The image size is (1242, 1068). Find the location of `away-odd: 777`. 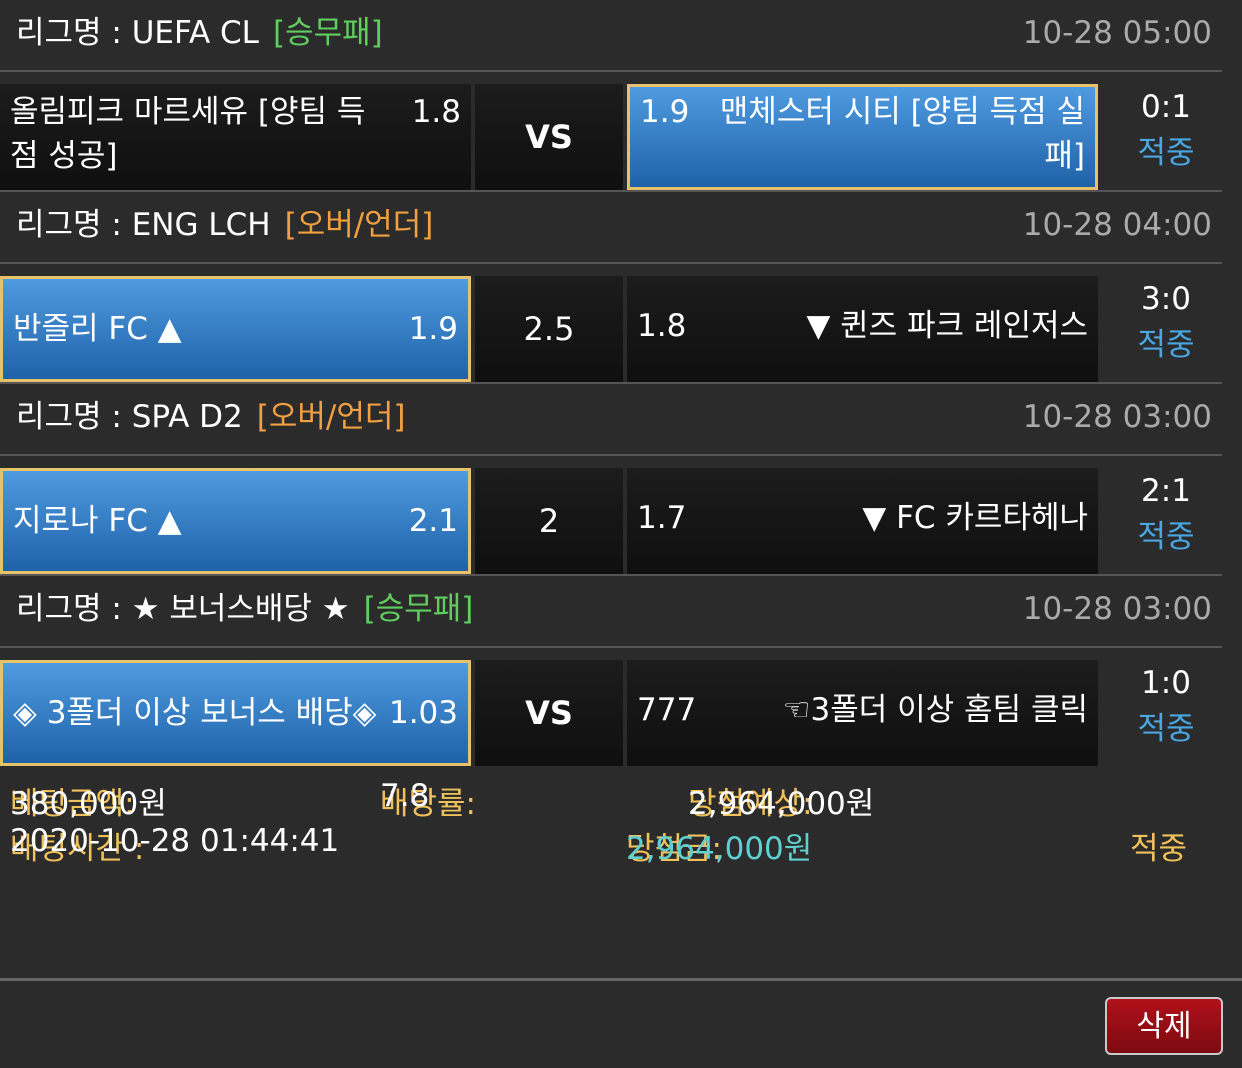

away-odd: 777 is located at coordinates (667, 710).